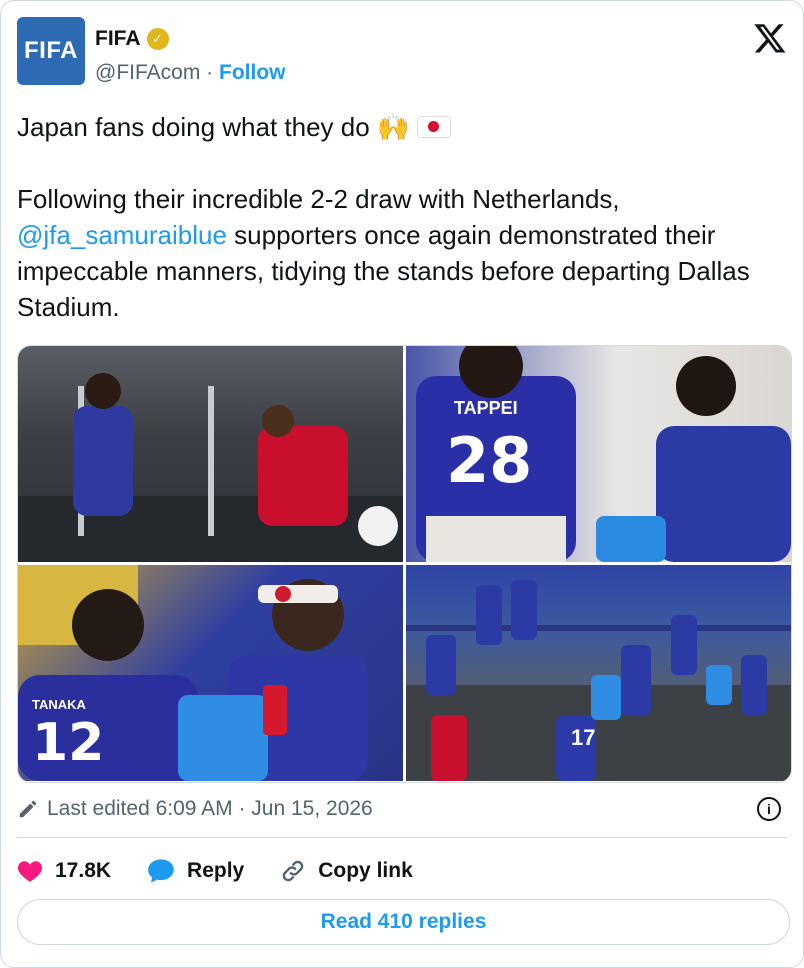 This screenshot has height=968, width=804. Describe the element at coordinates (210, 673) in the screenshot. I see `photo-3: TANAKA 12` at that location.